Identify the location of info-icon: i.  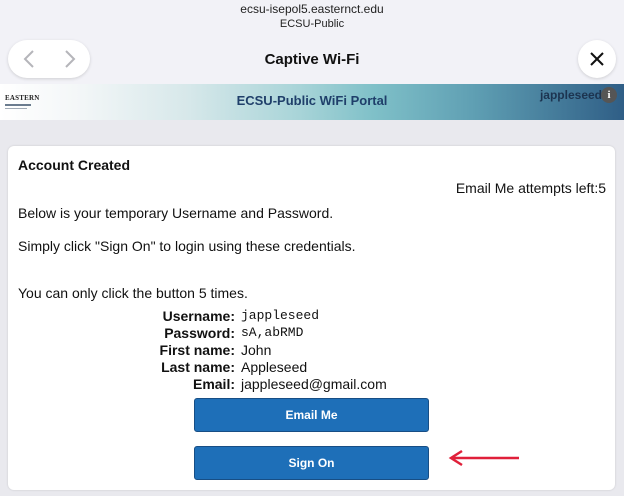
(609, 95).